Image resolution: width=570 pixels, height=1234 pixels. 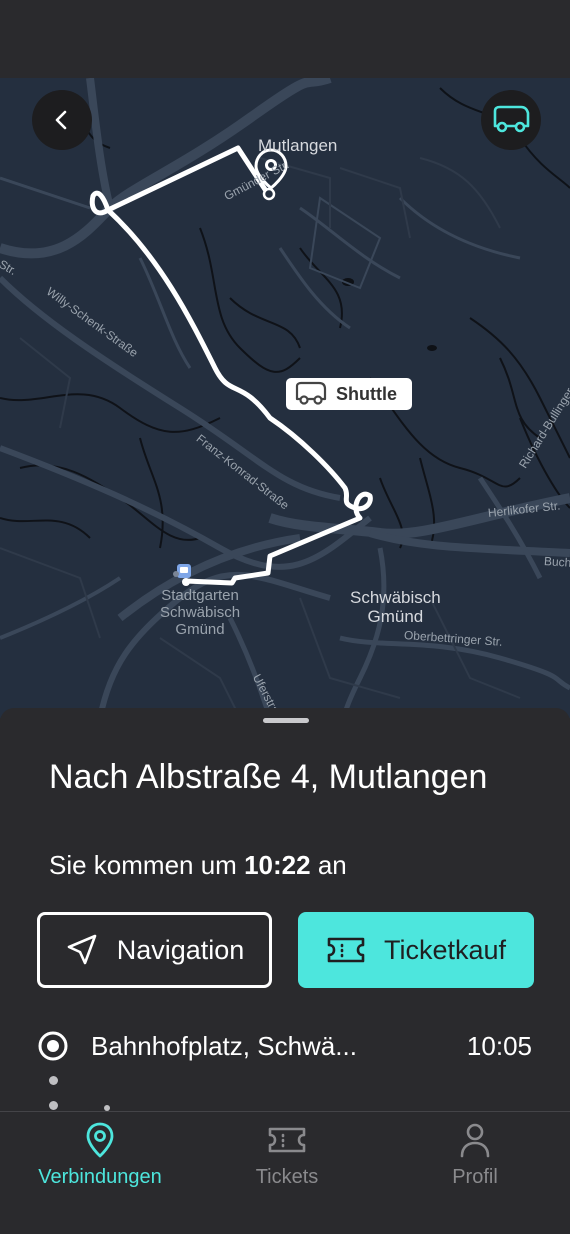 I want to click on list-item: Bahnhofplatz, Schwä... 10:05, so click(x=287, y=1046).